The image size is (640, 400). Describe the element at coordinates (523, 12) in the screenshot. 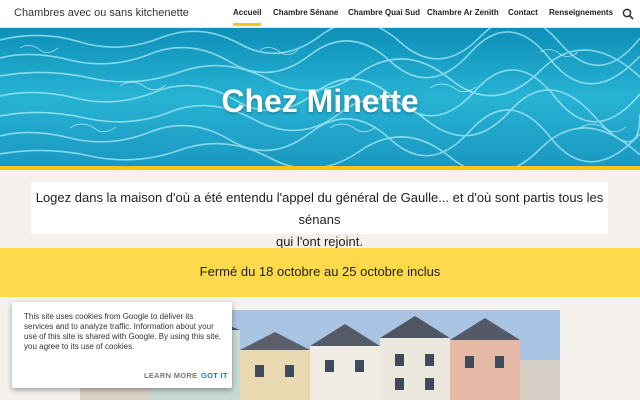

I see `nav-item-contact: Contact` at that location.